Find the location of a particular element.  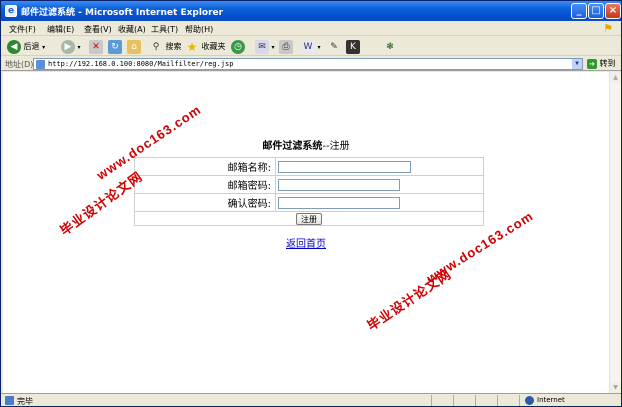

confirm-cell is located at coordinates (379, 202).